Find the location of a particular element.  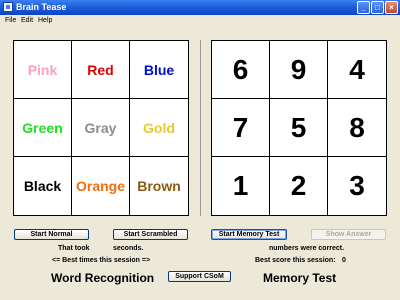

word-cell: Gray is located at coordinates (101, 128).